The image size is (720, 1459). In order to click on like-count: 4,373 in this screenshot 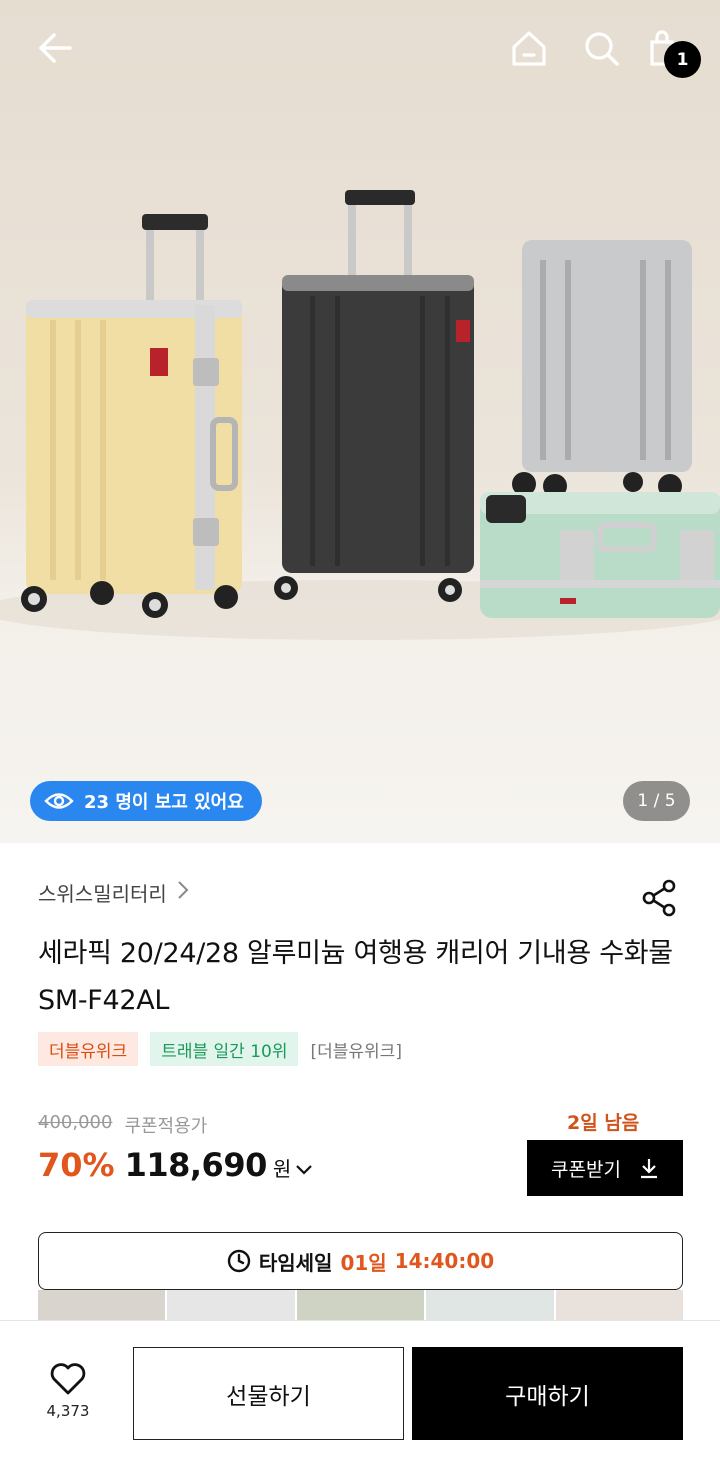, I will do `click(68, 1411)`.